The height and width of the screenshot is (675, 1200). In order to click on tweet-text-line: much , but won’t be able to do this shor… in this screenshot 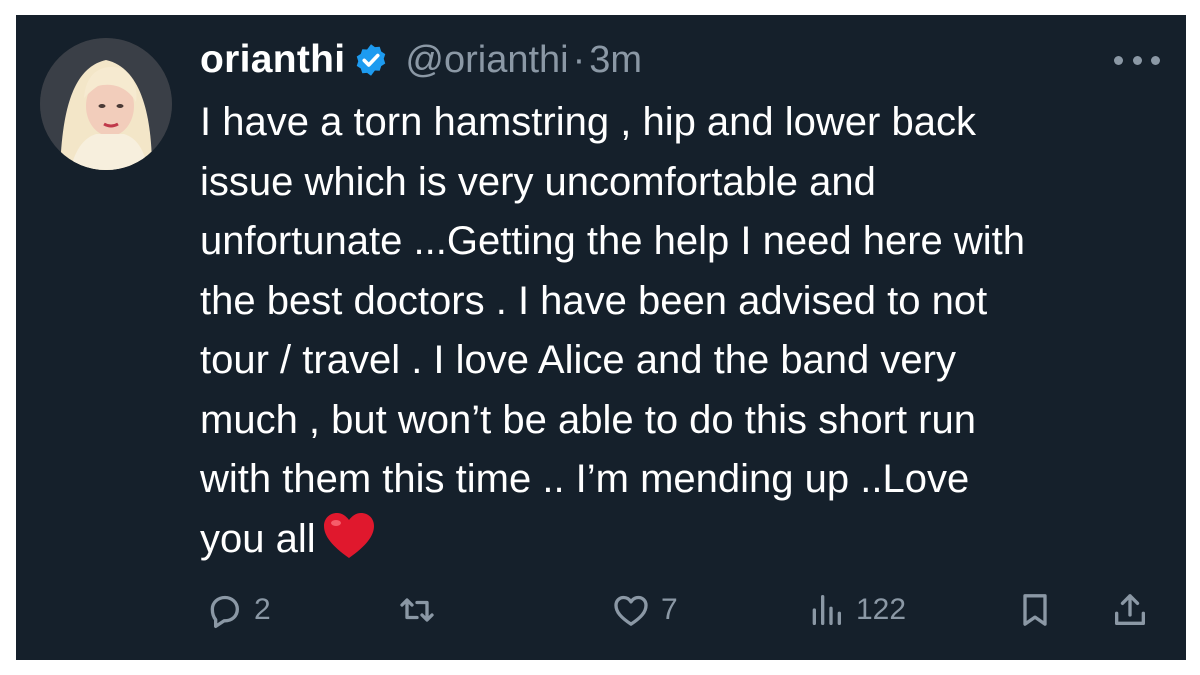, I will do `click(588, 419)`.